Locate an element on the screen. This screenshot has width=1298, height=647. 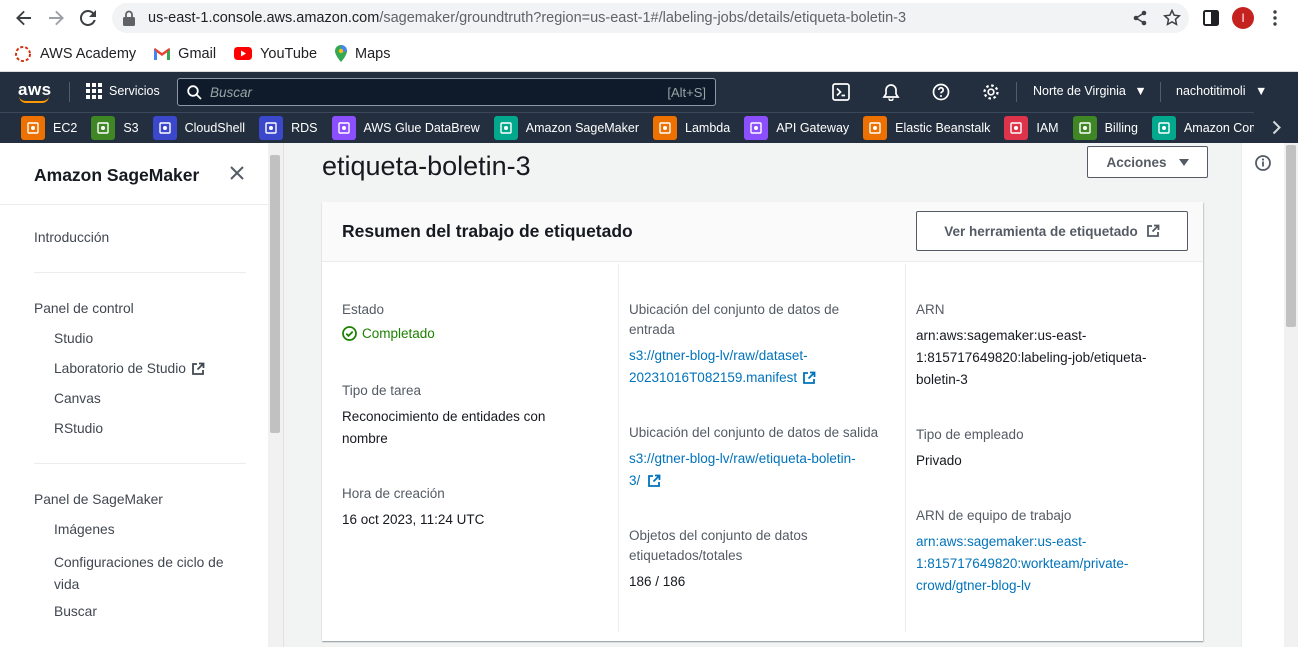
sidebar-item-configuraciones: Configuraciones de ciclo de vida is located at coordinates (139, 574).